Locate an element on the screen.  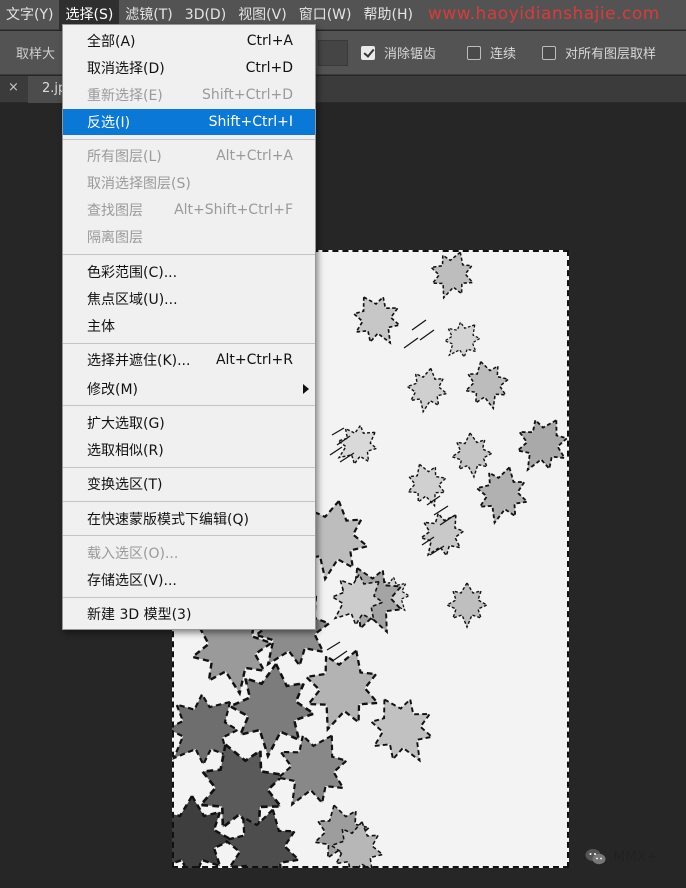
all-layers-label: 对所有图层取样 is located at coordinates (611, 54).